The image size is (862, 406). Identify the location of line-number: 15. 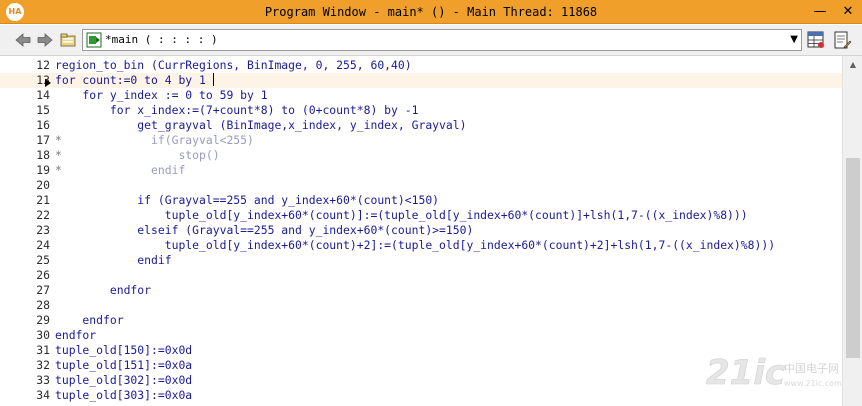
(25, 110).